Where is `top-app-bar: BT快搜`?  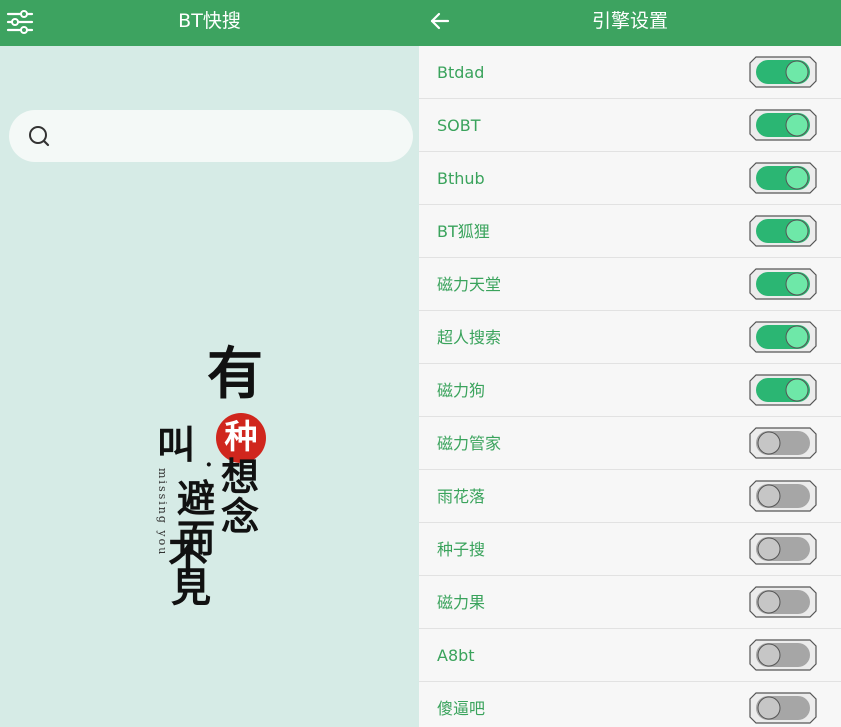
top-app-bar: BT快搜 is located at coordinates (209, 23).